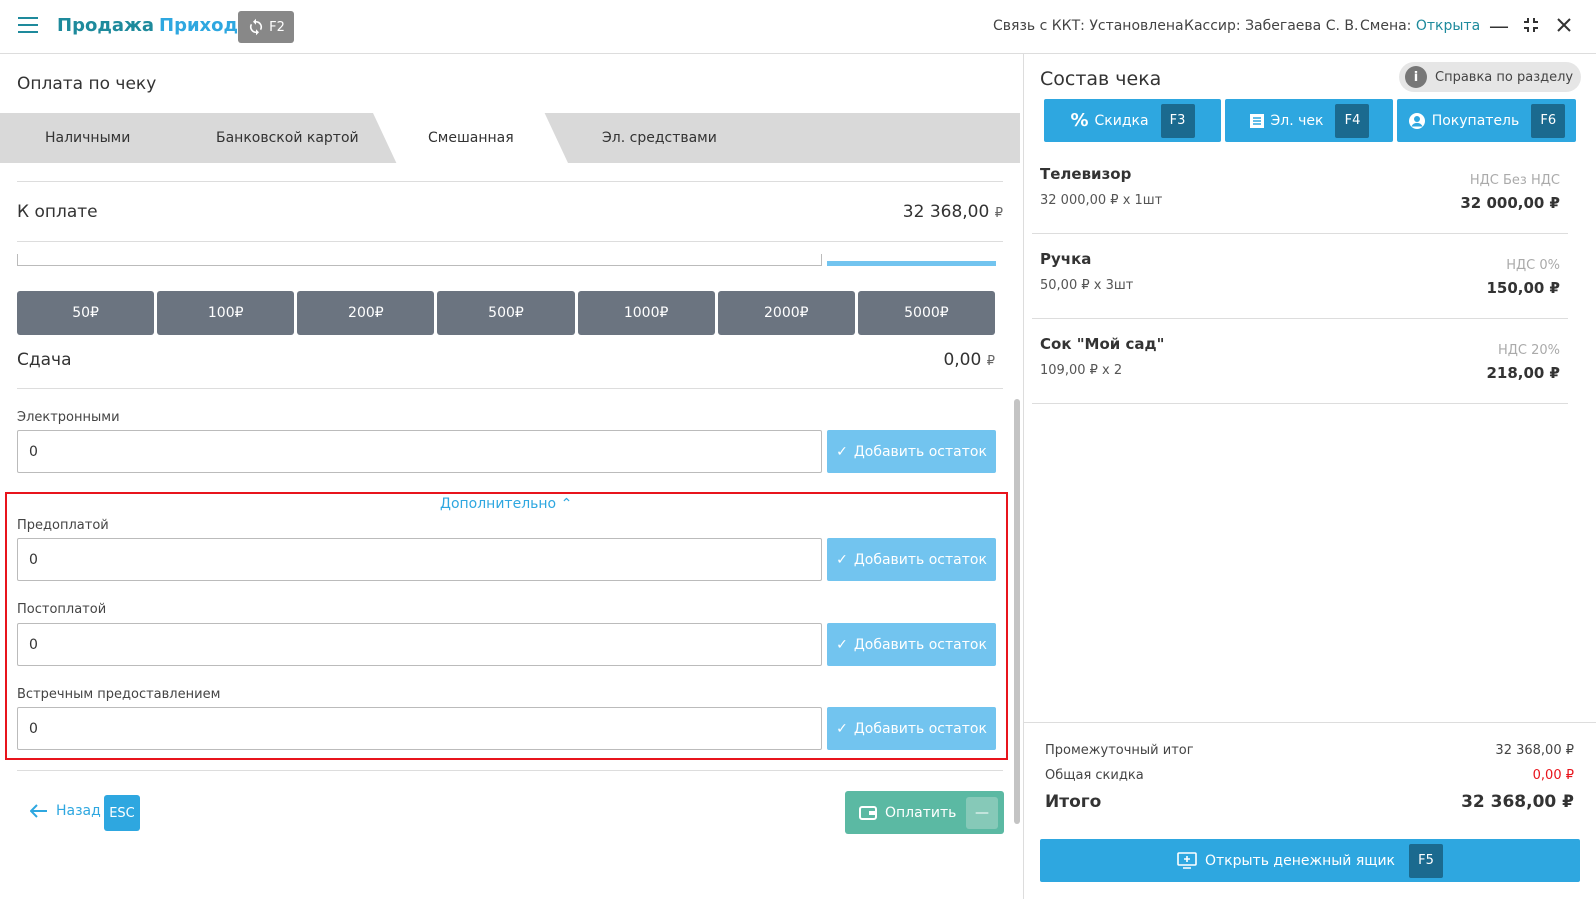 The image size is (1596, 899). I want to click on kkt-status: Связь с ККТ: Установлена, so click(1088, 26).